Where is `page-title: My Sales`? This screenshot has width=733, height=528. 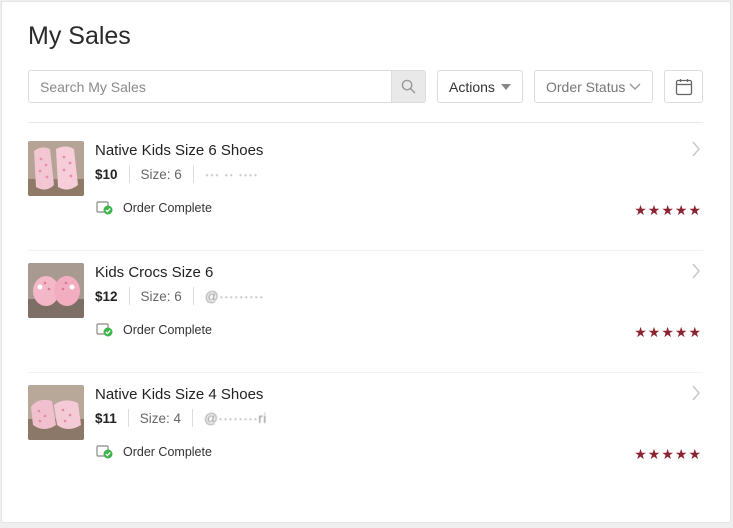
page-title: My Sales is located at coordinates (79, 36).